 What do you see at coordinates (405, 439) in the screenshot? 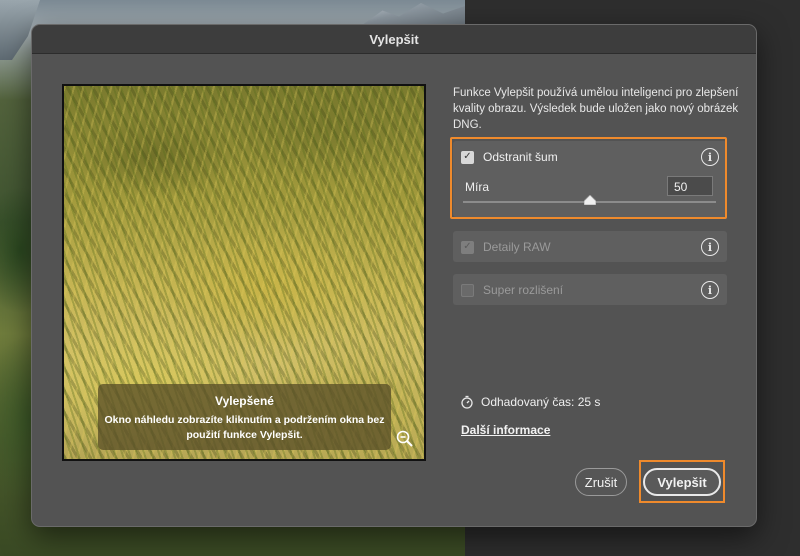
I see `zoom-out-icon` at bounding box center [405, 439].